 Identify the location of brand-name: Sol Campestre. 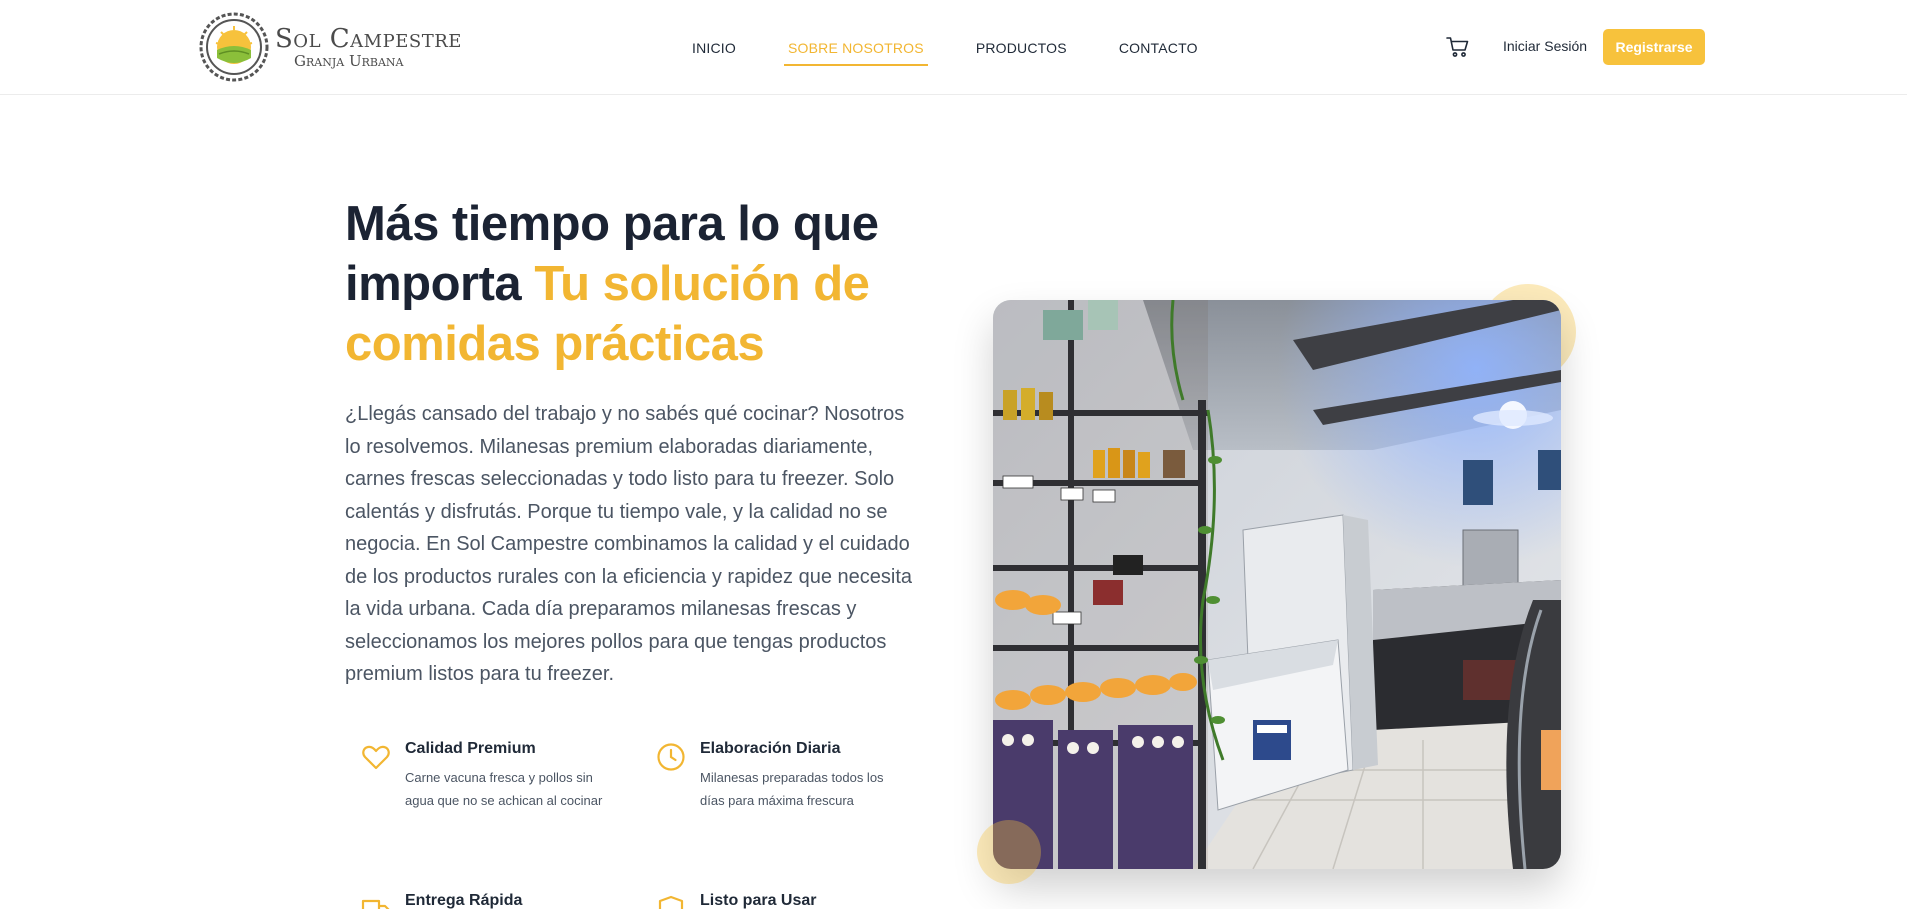
(368, 38).